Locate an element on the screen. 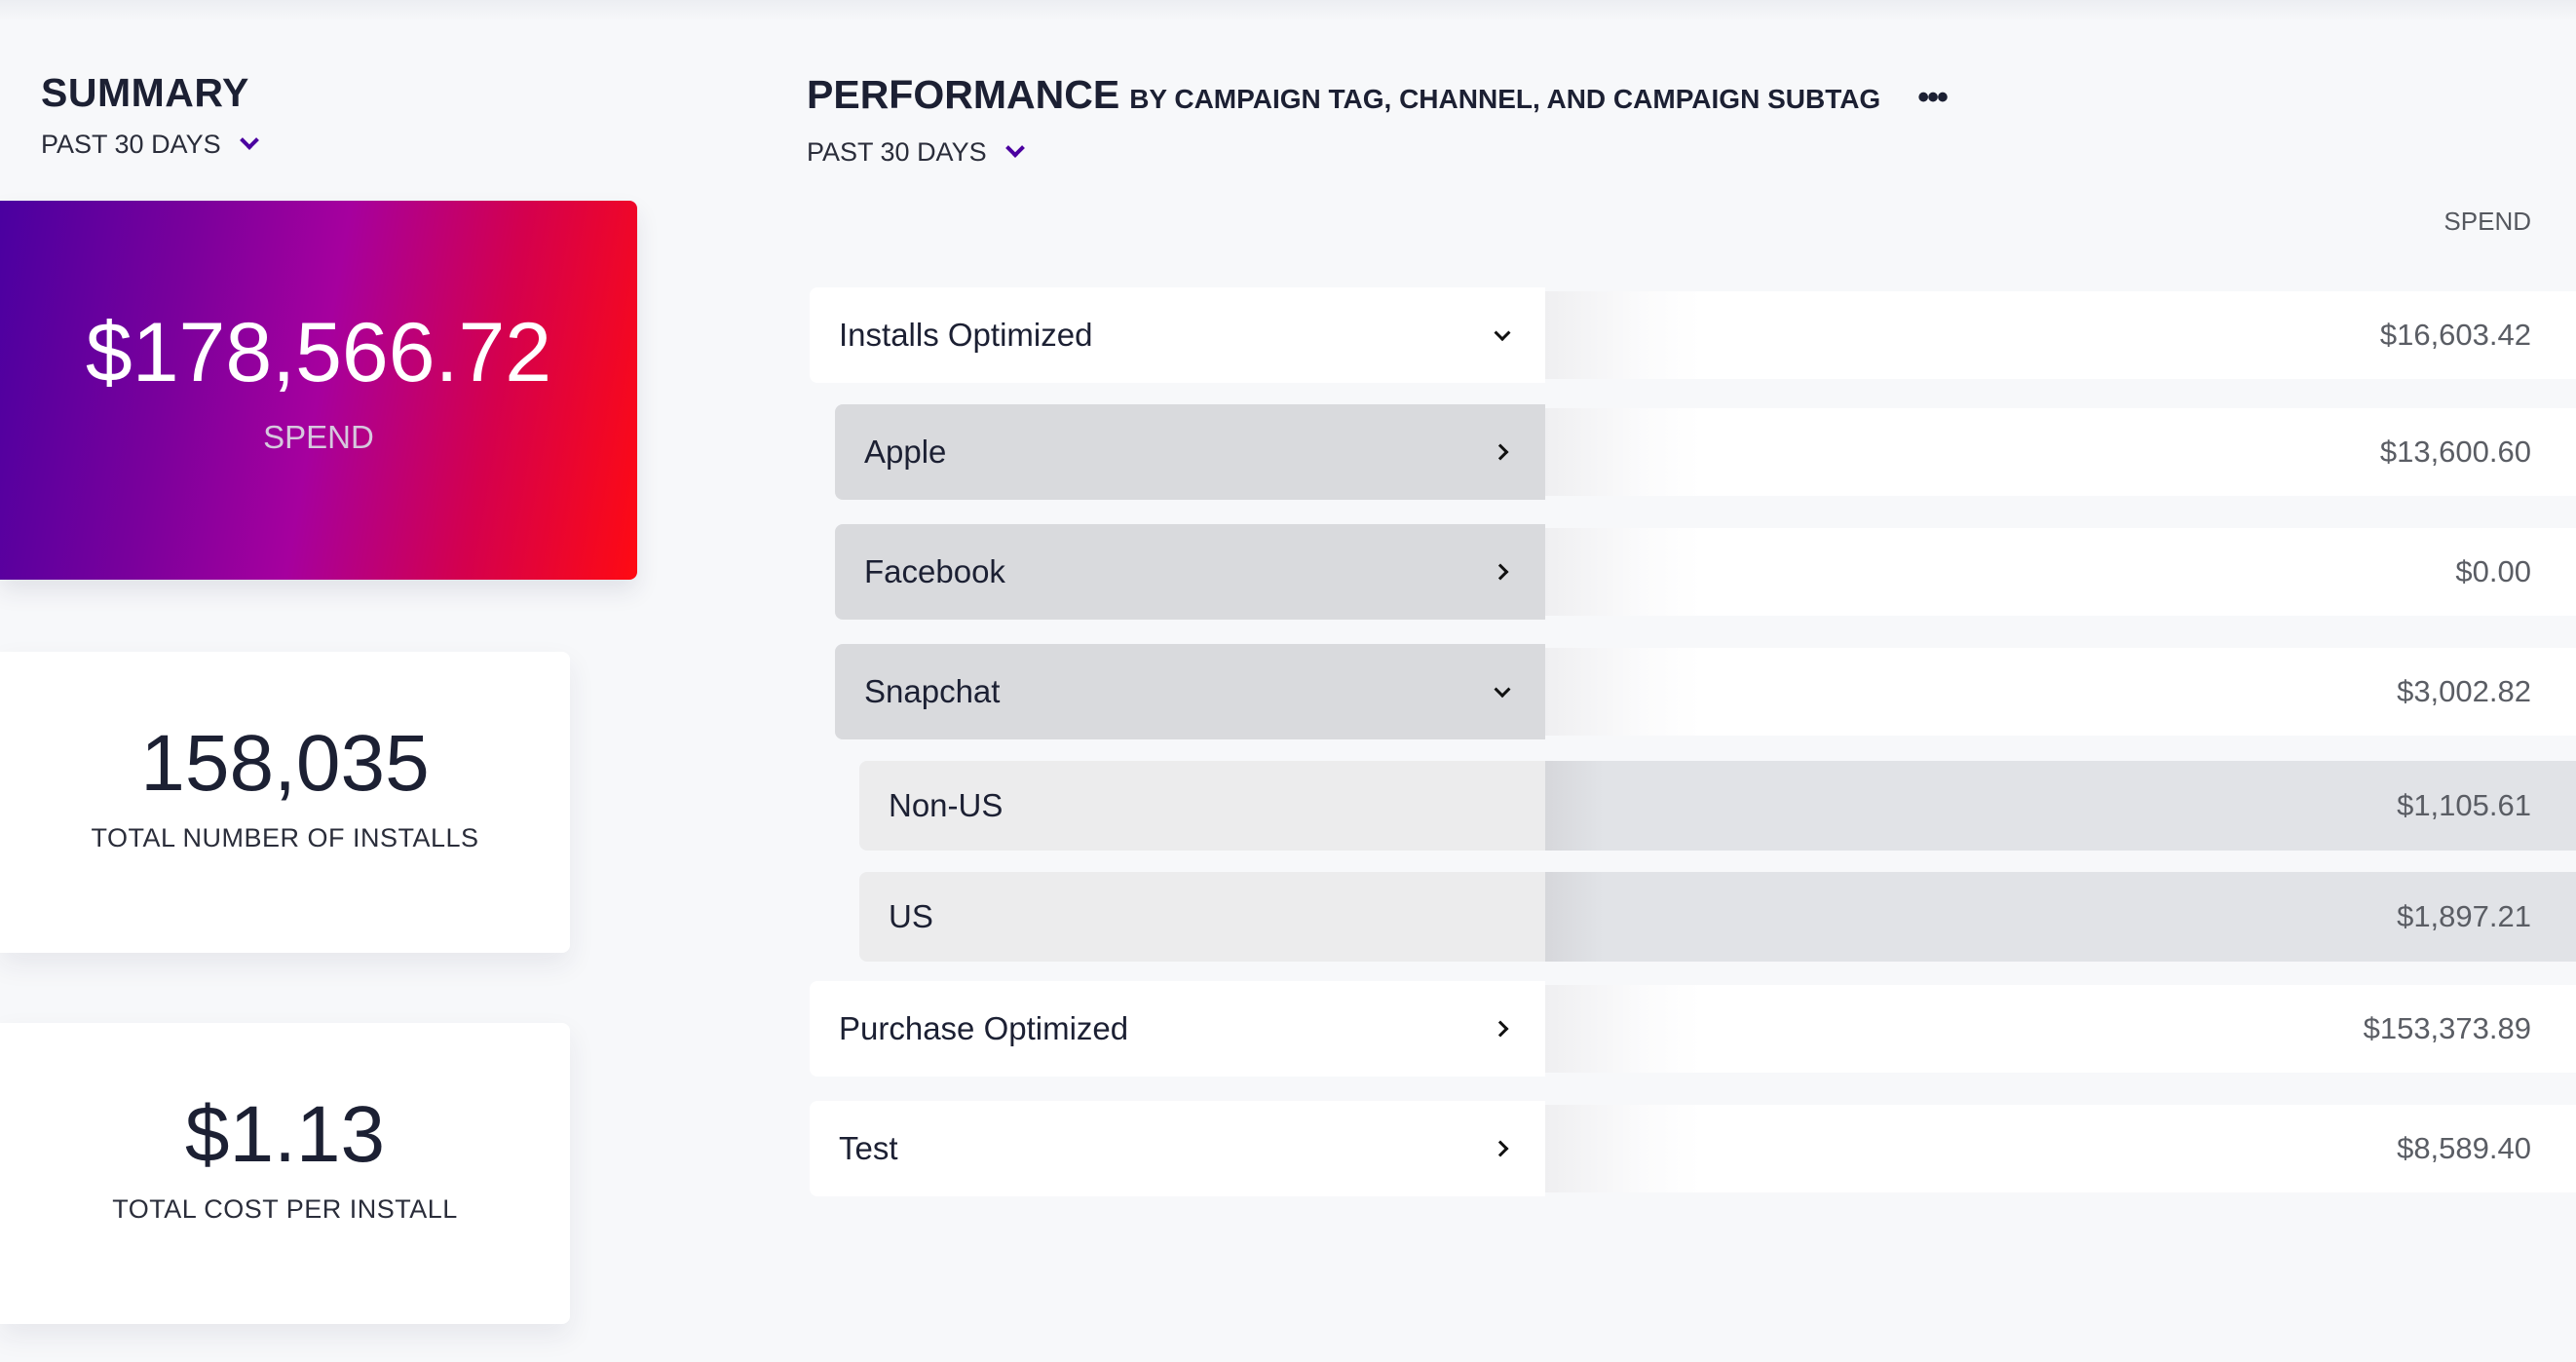  table-row: Installs Optimized $16,603.42 is located at coordinates (1288, 335).